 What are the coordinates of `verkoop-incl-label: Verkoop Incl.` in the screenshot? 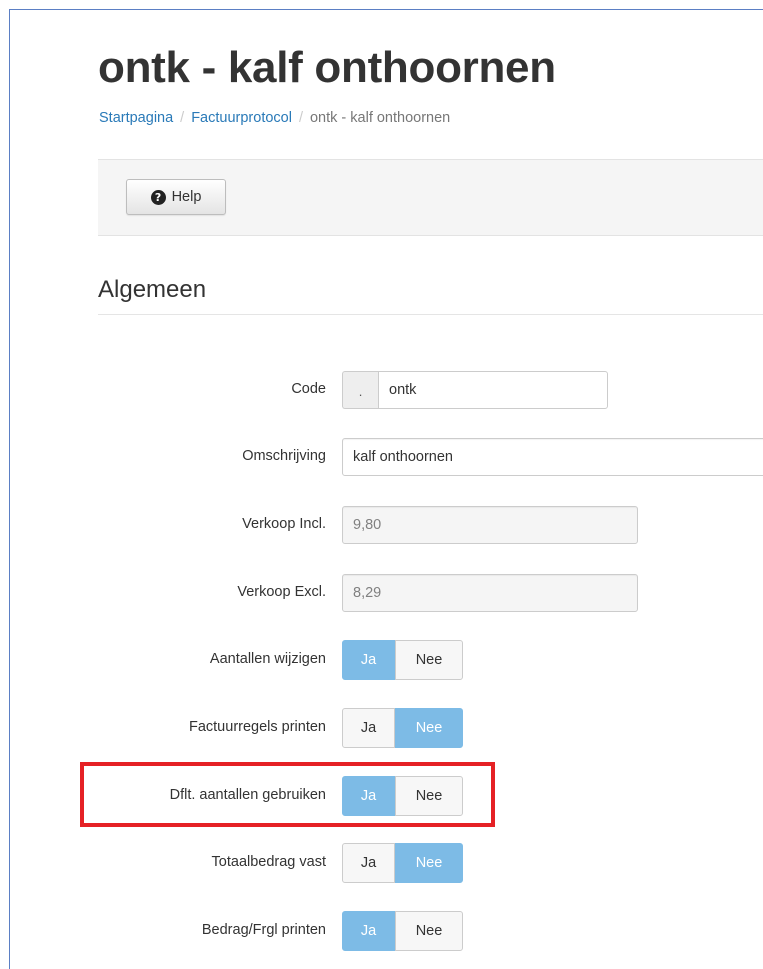 It's located at (284, 524).